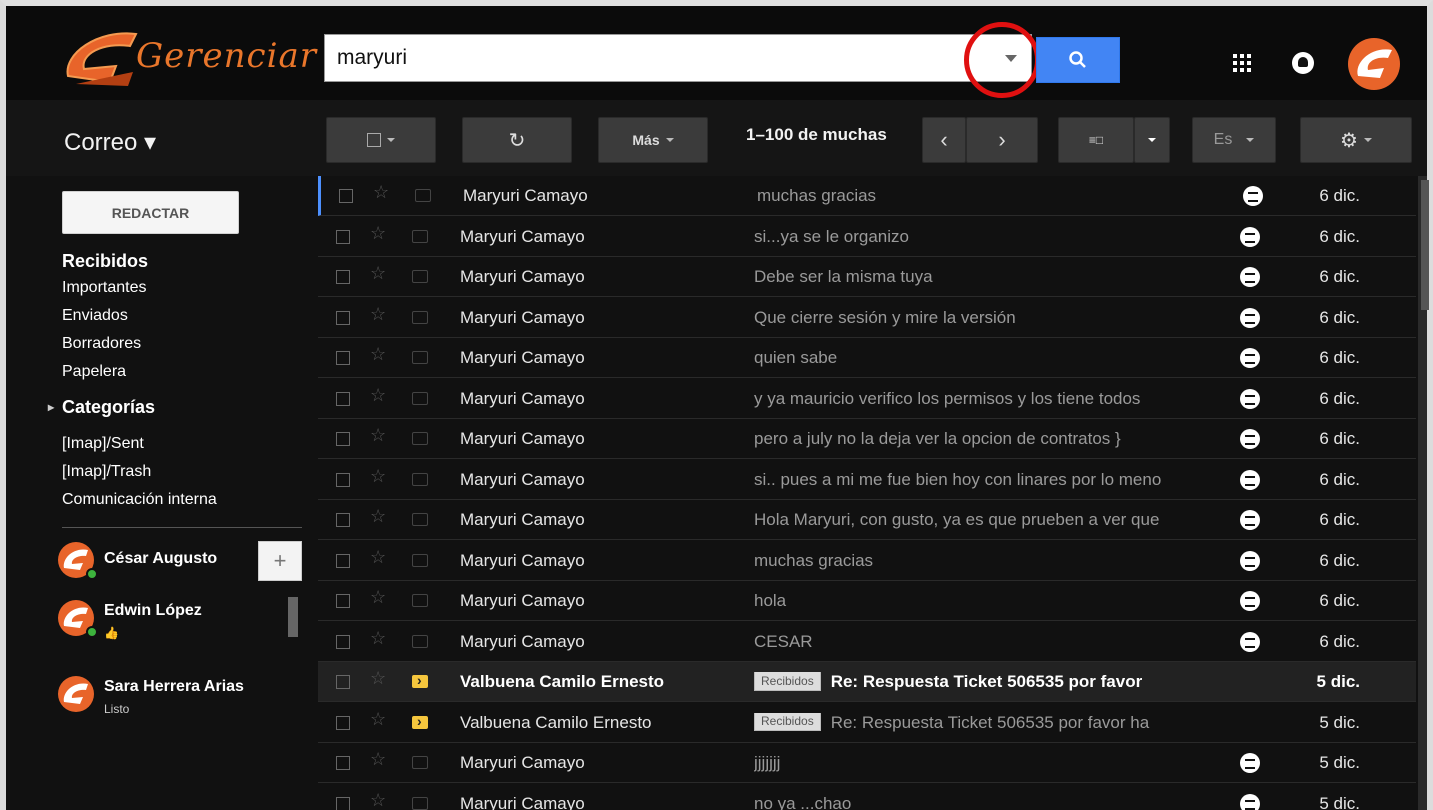 Image resolution: width=1433 pixels, height=810 pixels. What do you see at coordinates (132, 416) in the screenshot?
I see `sidebar-item-categorias: Categorías` at bounding box center [132, 416].